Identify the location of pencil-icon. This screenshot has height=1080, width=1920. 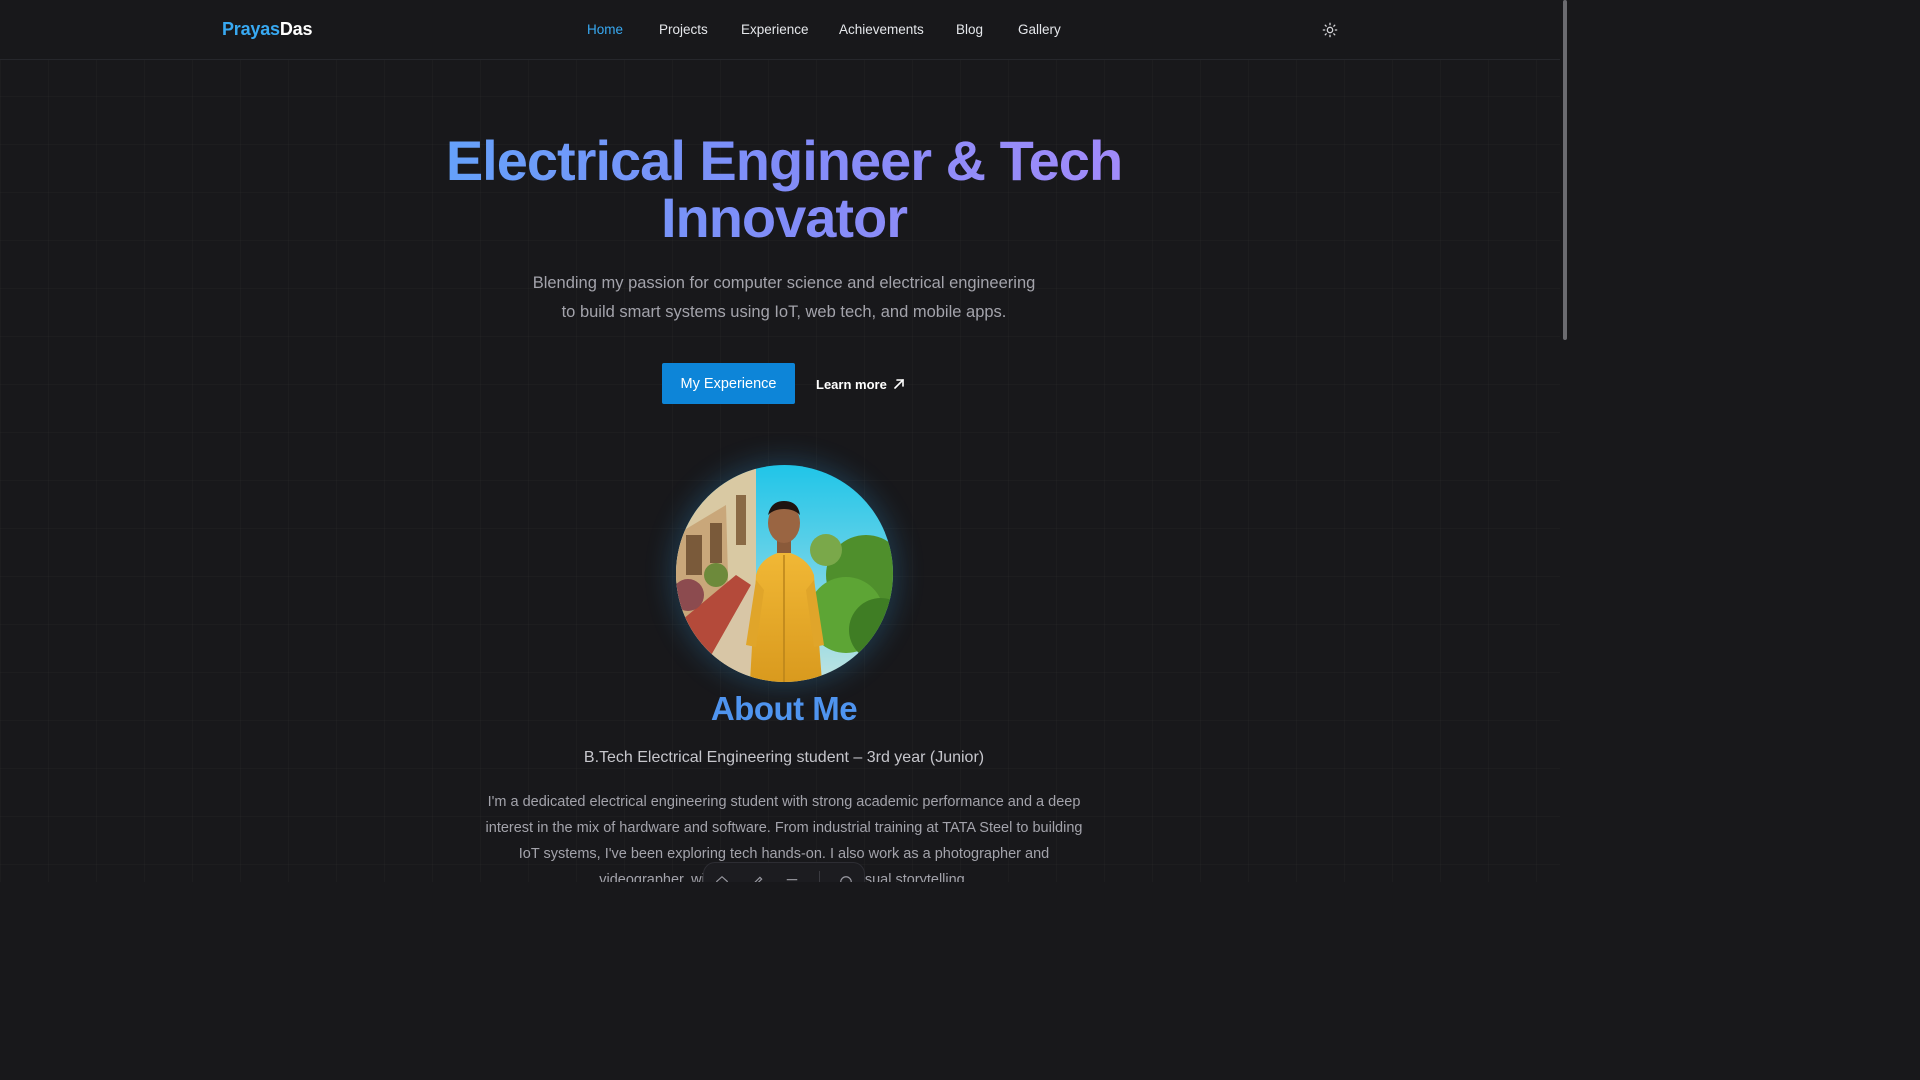
(758, 879).